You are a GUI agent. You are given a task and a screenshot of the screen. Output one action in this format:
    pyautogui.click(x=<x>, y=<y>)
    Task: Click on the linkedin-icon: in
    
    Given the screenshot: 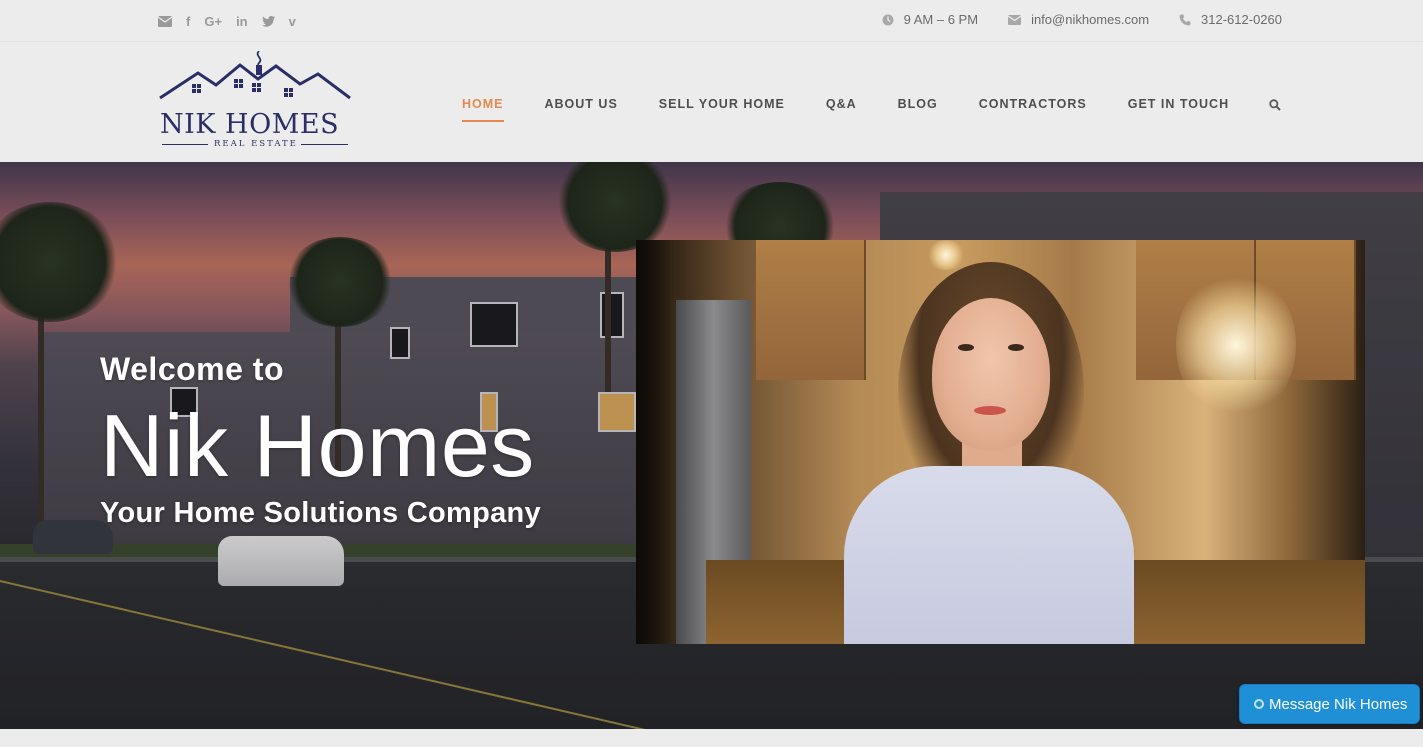 What is the action you would take?
    pyautogui.click(x=242, y=21)
    